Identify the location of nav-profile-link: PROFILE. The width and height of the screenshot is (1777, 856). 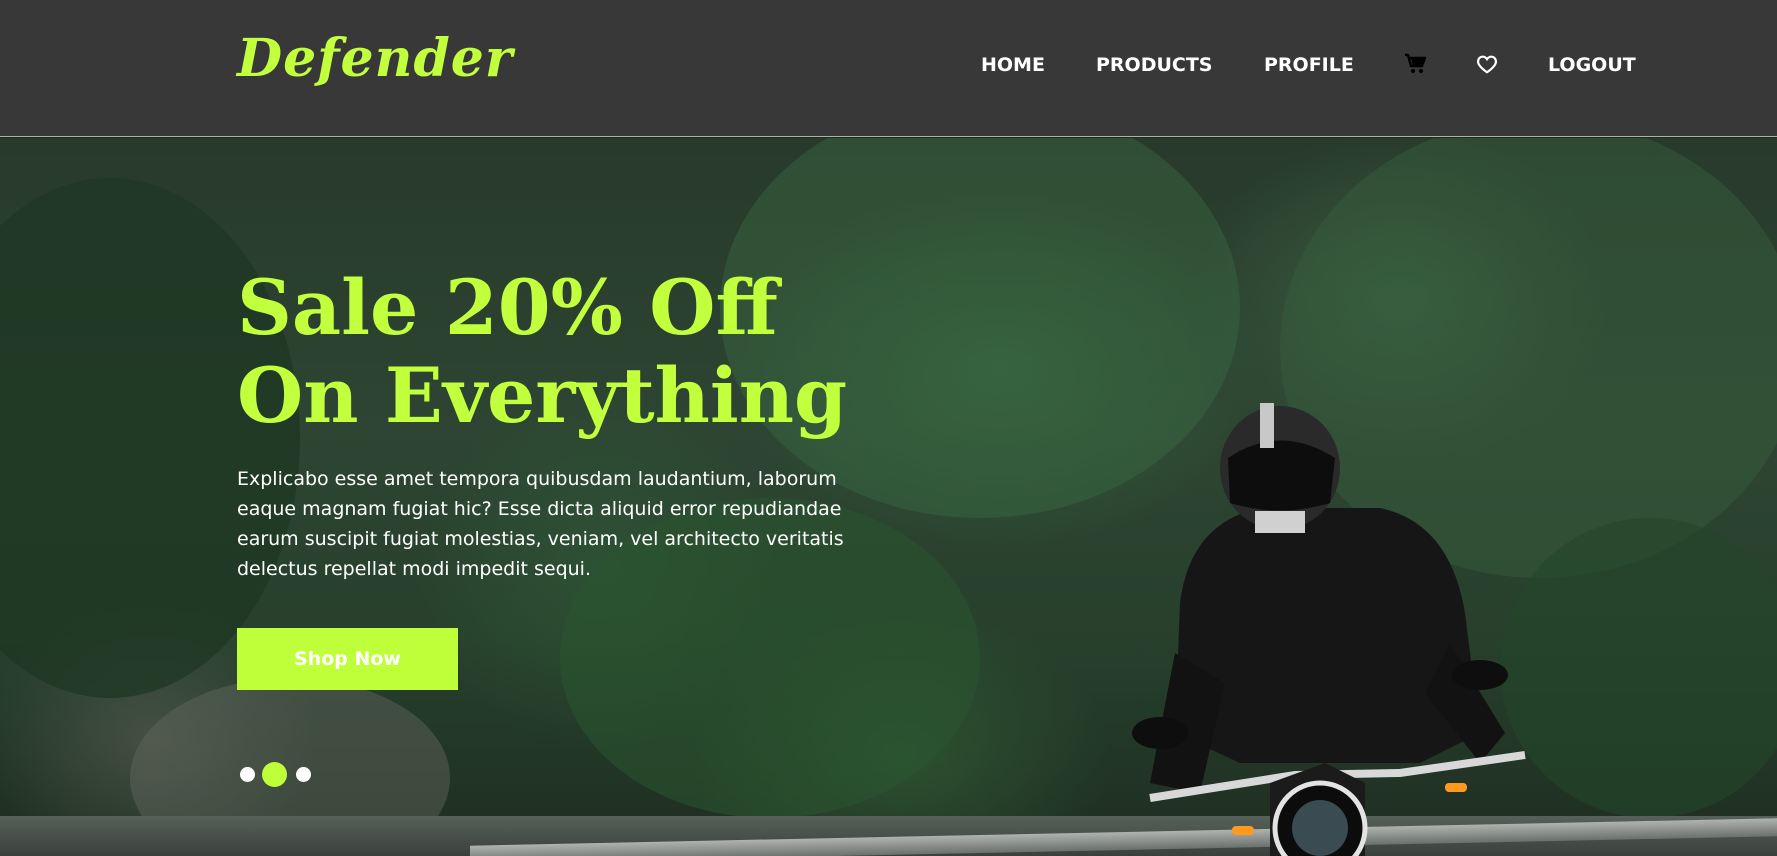
(1309, 65).